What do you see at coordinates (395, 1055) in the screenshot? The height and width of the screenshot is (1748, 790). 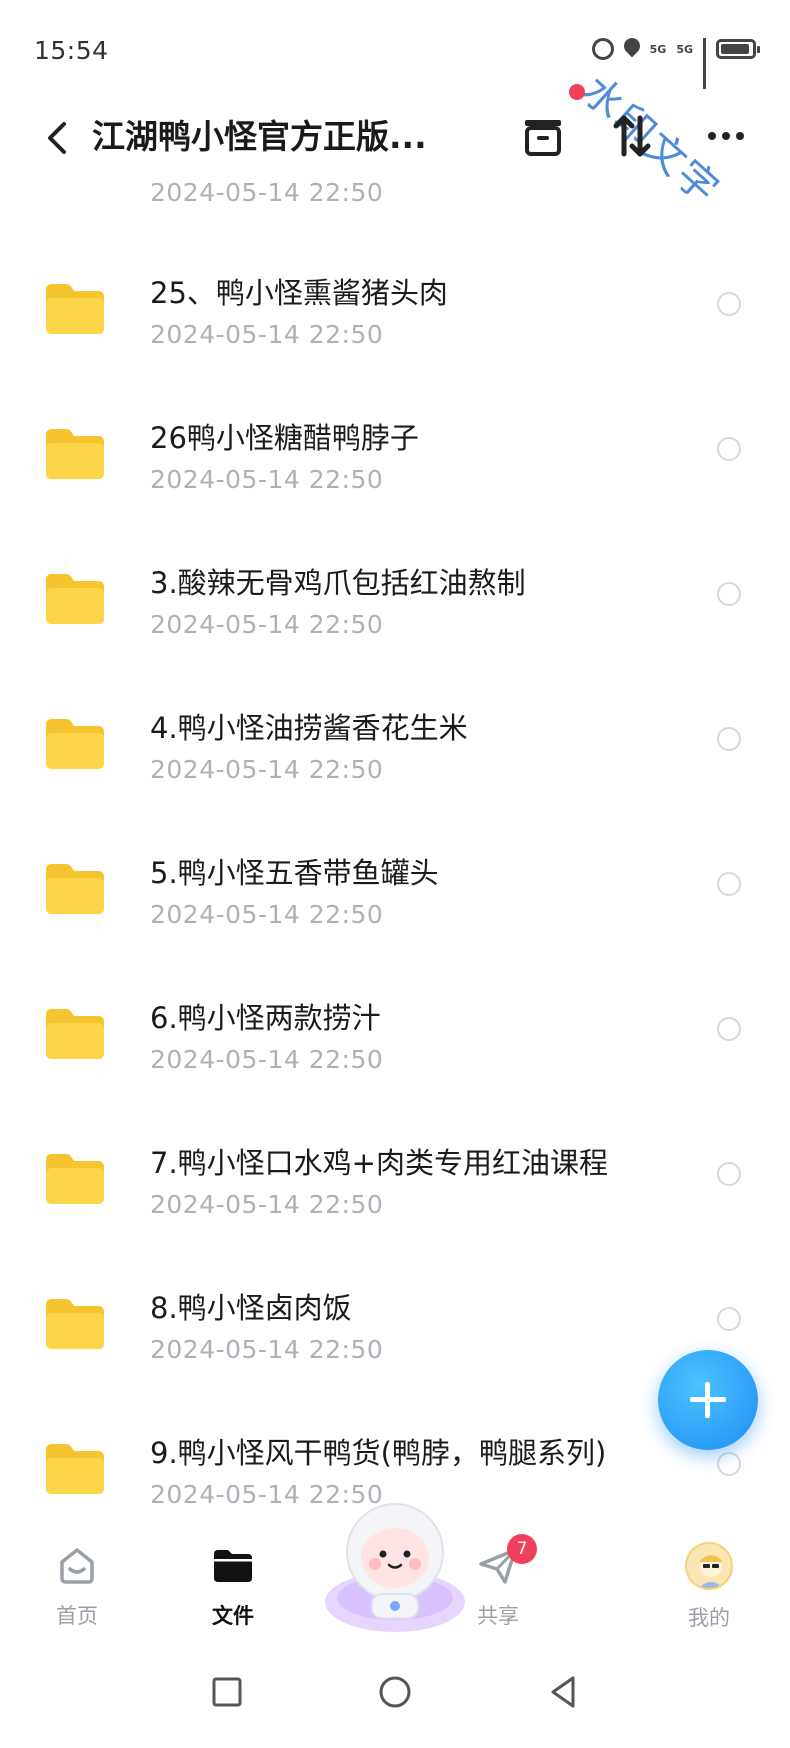 I see `list-item: 6.鸭小怪两款捞汁 2024-05-14 22:50` at bounding box center [395, 1055].